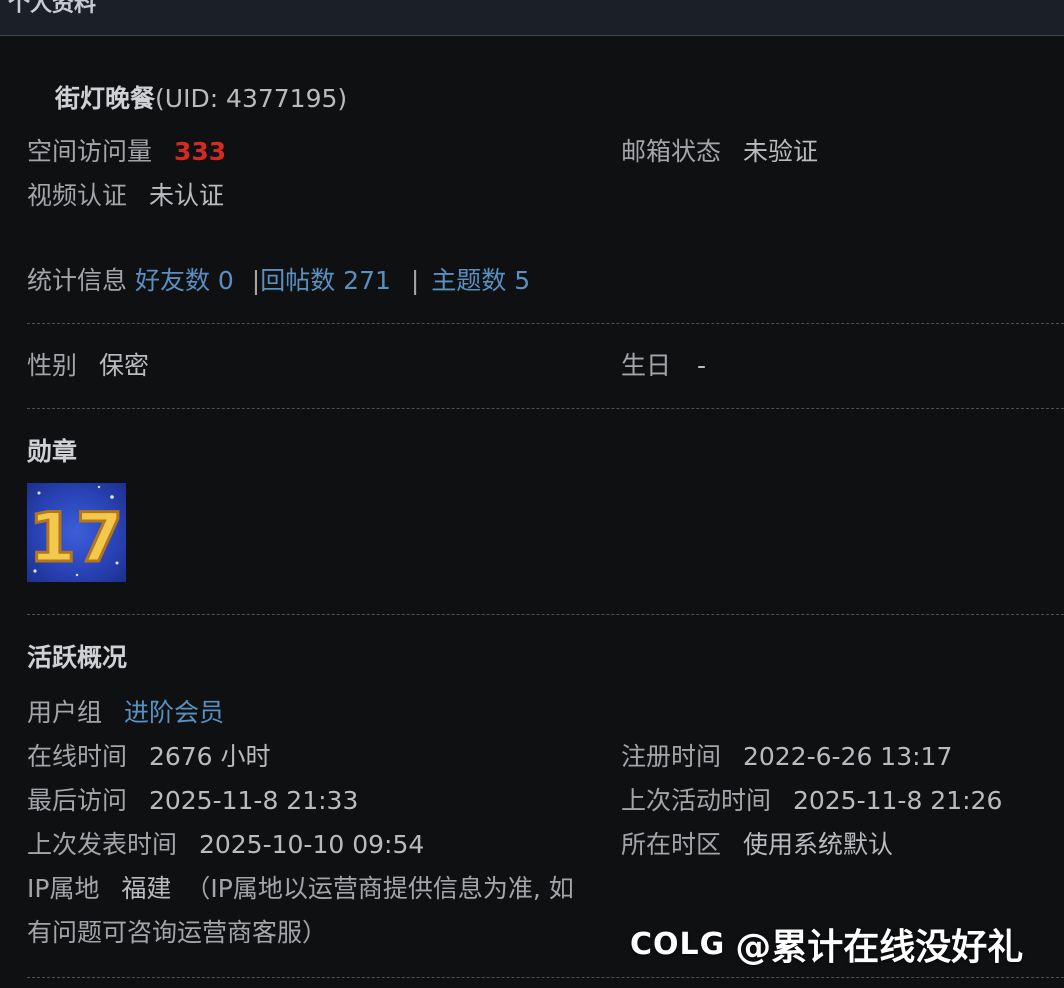 The height and width of the screenshot is (988, 1064). I want to click on email-status-row: 邮箱状态 未验证, so click(719, 152).